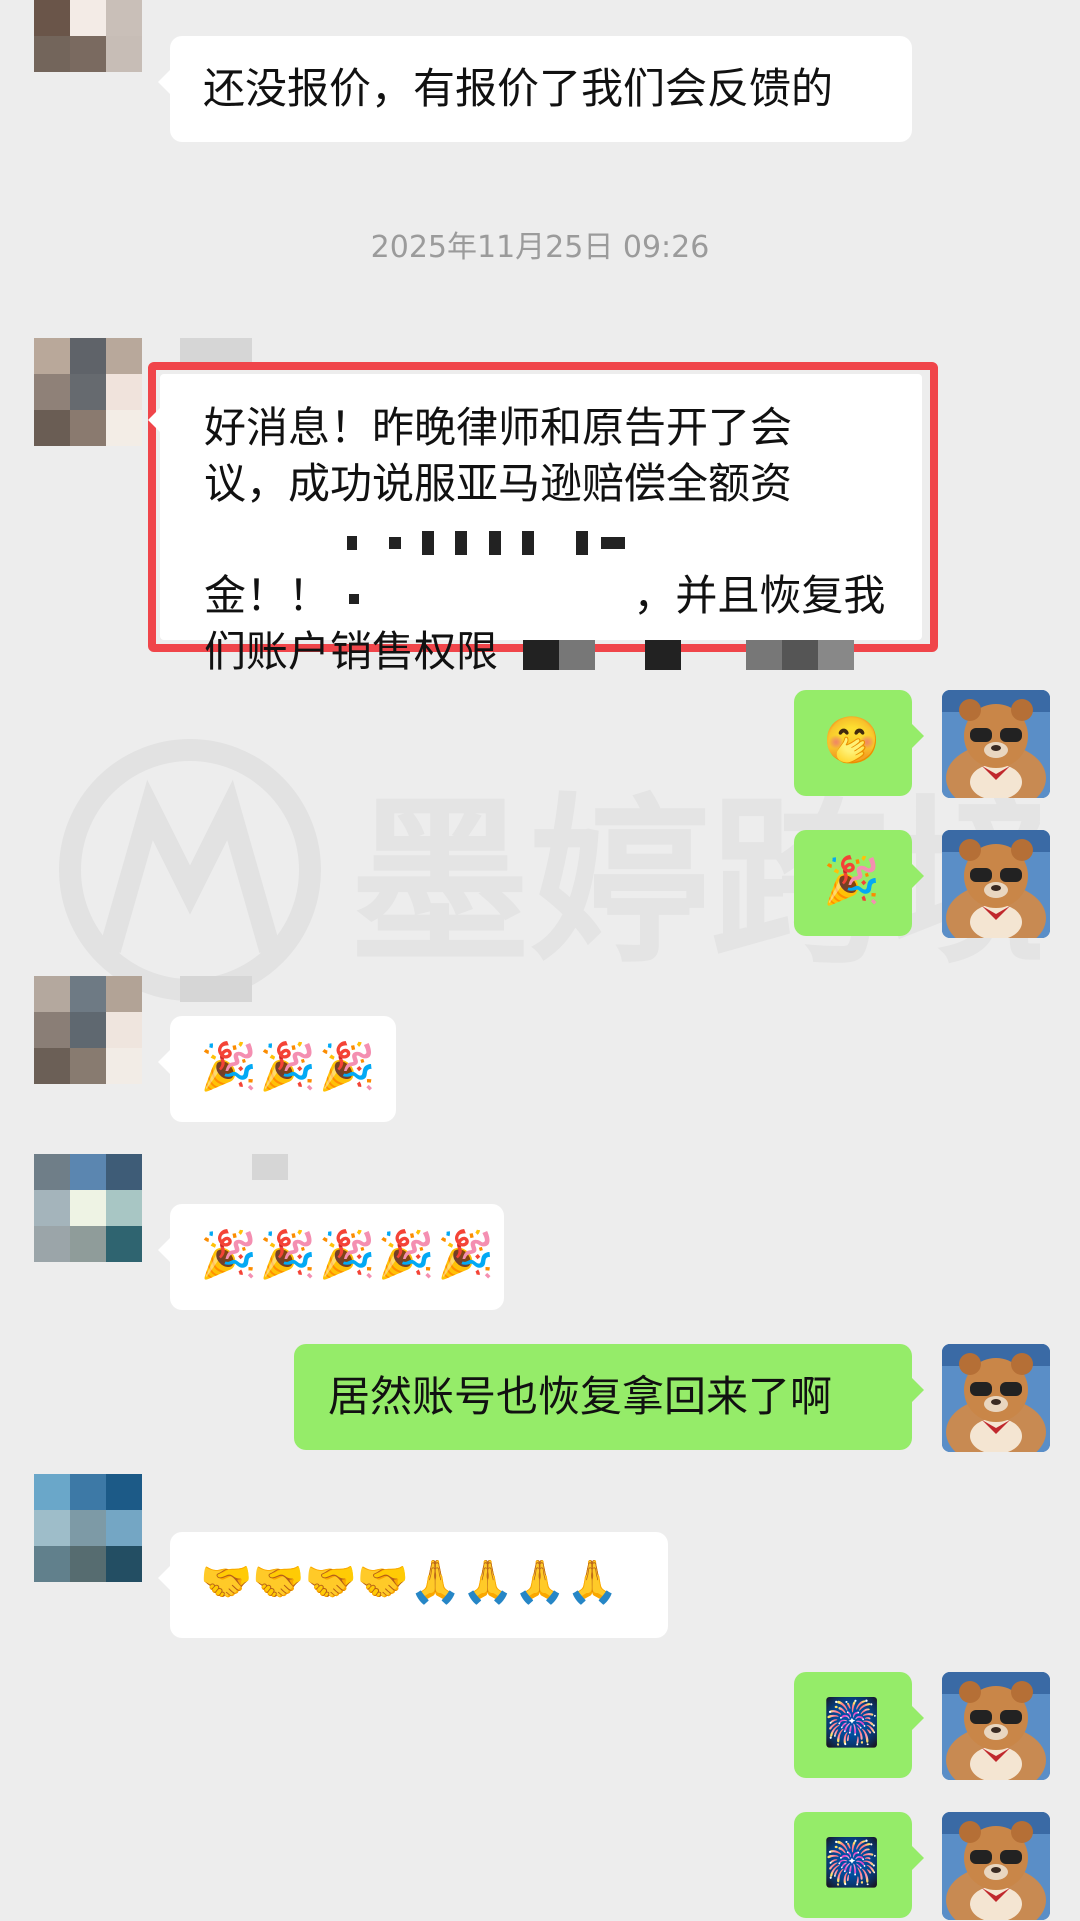 The image size is (1080, 1921). I want to click on message-text: 金！！, so click(267, 595).